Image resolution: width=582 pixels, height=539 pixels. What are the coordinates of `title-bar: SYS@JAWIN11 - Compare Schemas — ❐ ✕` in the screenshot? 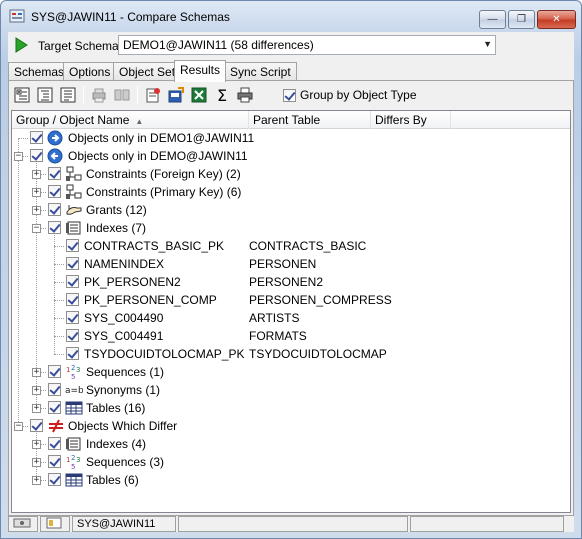 It's located at (291, 16).